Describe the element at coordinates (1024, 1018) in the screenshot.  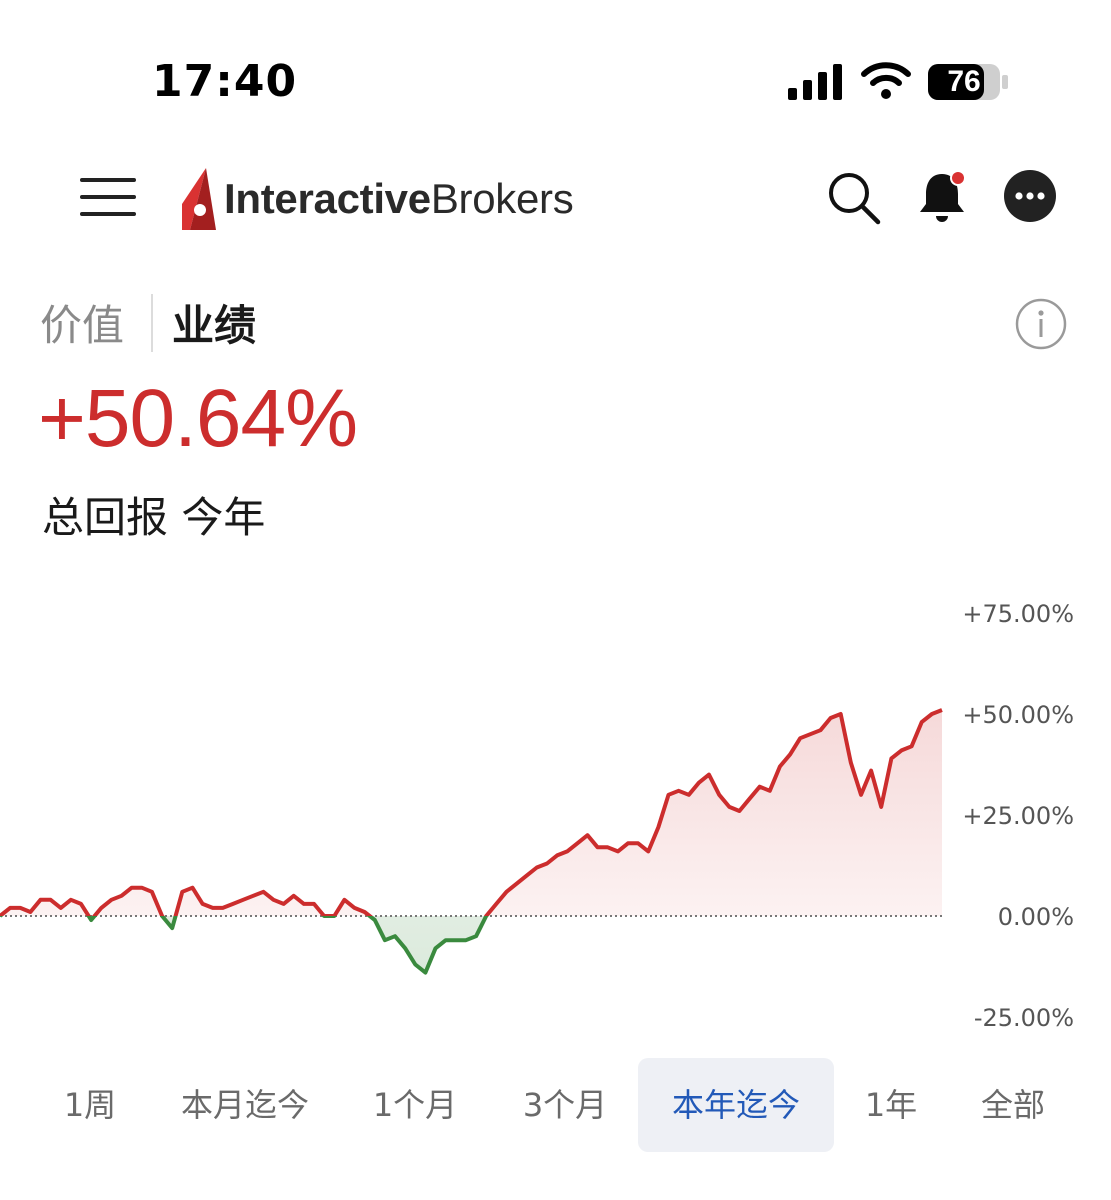
I see `y-tick-label: -25.00%` at that location.